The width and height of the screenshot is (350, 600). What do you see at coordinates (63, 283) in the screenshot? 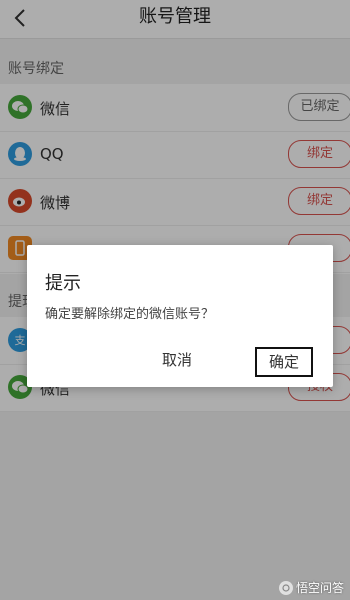
I see `dialog-title: 提示` at bounding box center [63, 283].